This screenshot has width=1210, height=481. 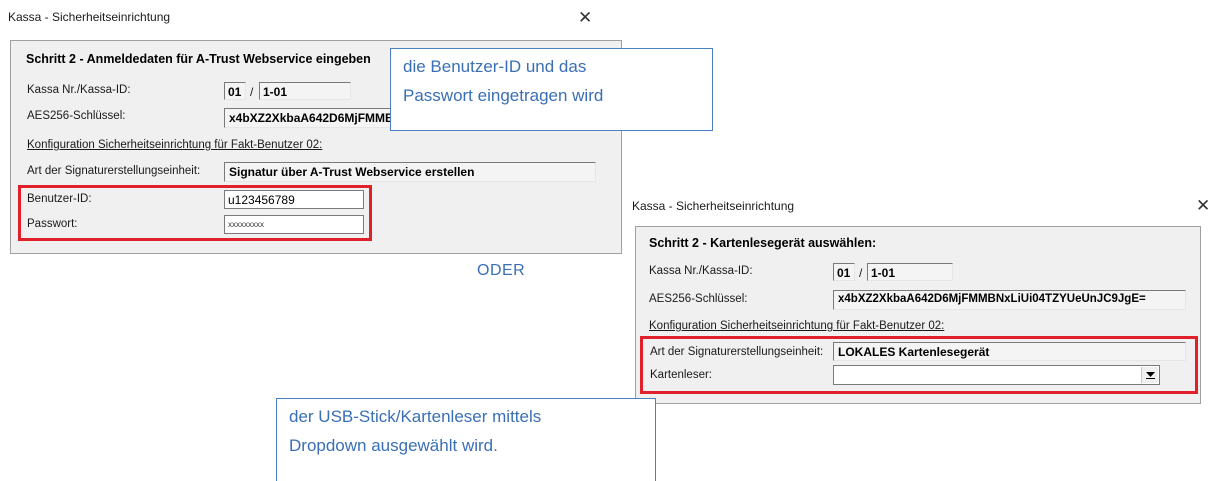 What do you see at coordinates (415, 416) in the screenshot?
I see `callout-card-reader-line1: der USB-Stick/Kartenleser mittels` at bounding box center [415, 416].